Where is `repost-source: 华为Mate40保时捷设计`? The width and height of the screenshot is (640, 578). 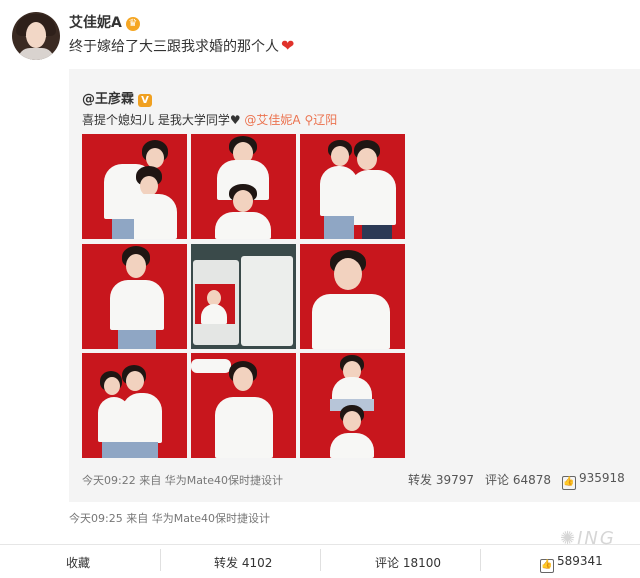
repost-source: 华为Mate40保时捷设计 is located at coordinates (224, 480).